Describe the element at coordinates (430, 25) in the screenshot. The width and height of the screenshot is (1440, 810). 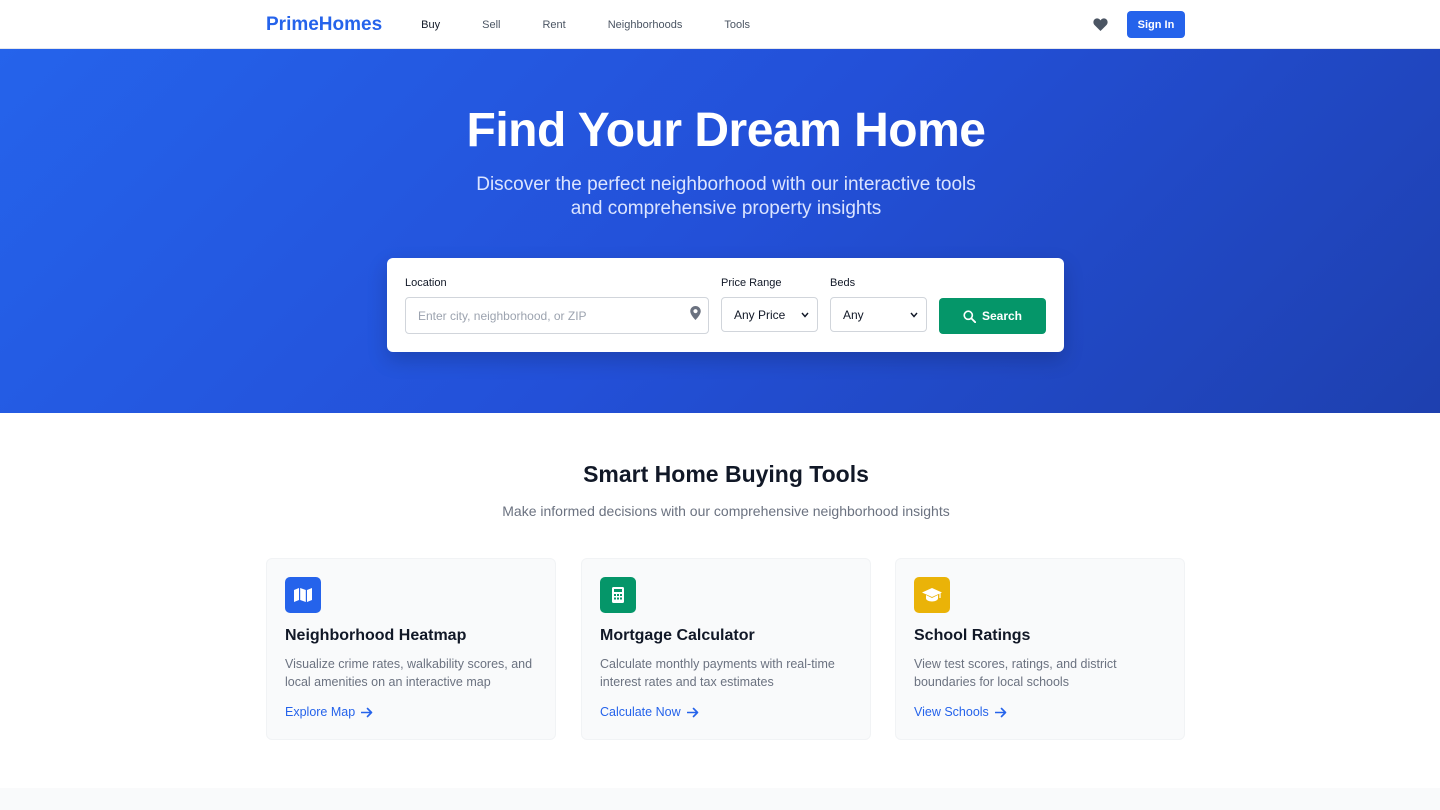
I see `nav-link-buy: Buy` at that location.